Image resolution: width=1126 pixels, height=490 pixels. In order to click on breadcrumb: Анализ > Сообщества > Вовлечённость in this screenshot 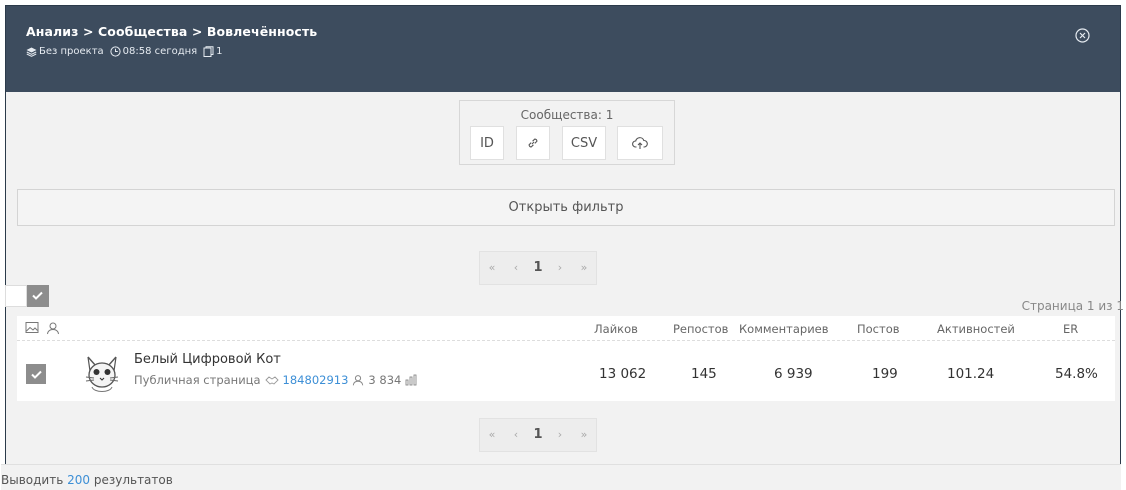, I will do `click(172, 31)`.